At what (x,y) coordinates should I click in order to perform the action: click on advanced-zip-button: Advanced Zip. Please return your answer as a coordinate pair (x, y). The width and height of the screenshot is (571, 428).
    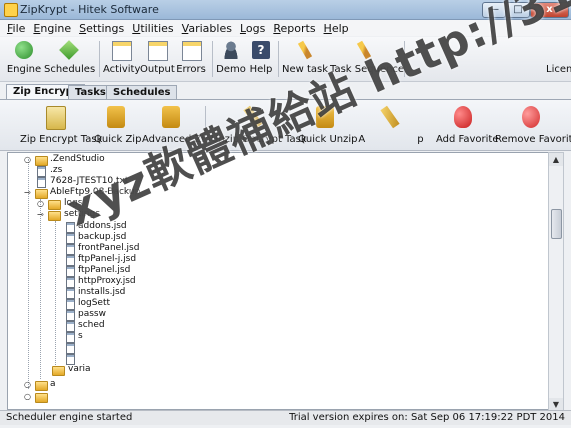
    Looking at the image, I should click on (176, 125).